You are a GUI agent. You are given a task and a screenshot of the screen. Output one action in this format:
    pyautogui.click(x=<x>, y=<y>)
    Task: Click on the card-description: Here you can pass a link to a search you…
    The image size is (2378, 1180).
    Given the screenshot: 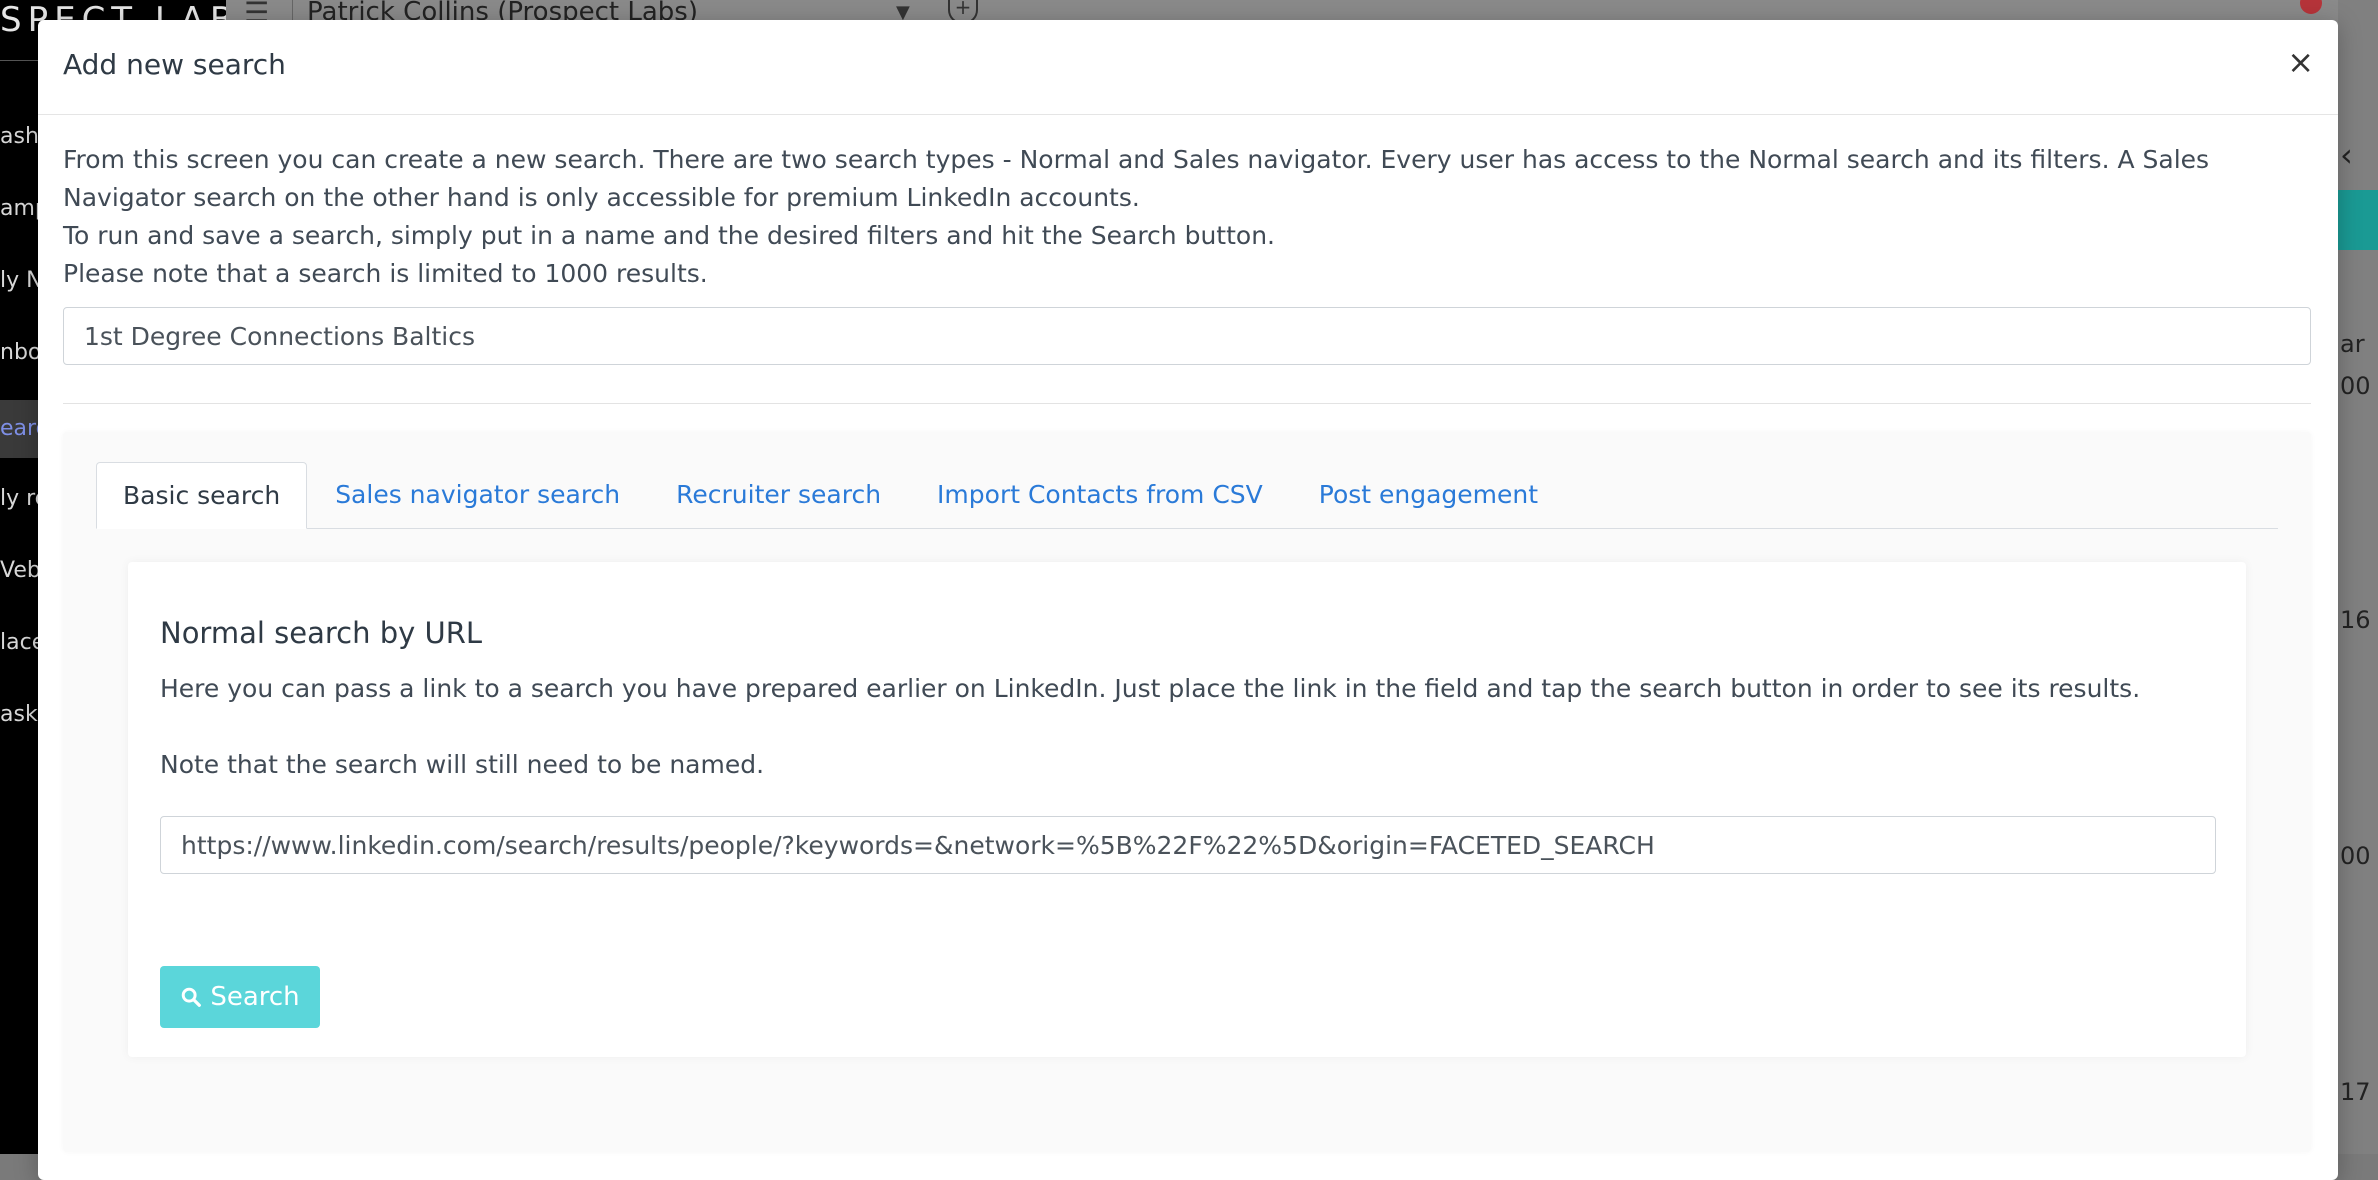 What is the action you would take?
    pyautogui.click(x=1150, y=688)
    